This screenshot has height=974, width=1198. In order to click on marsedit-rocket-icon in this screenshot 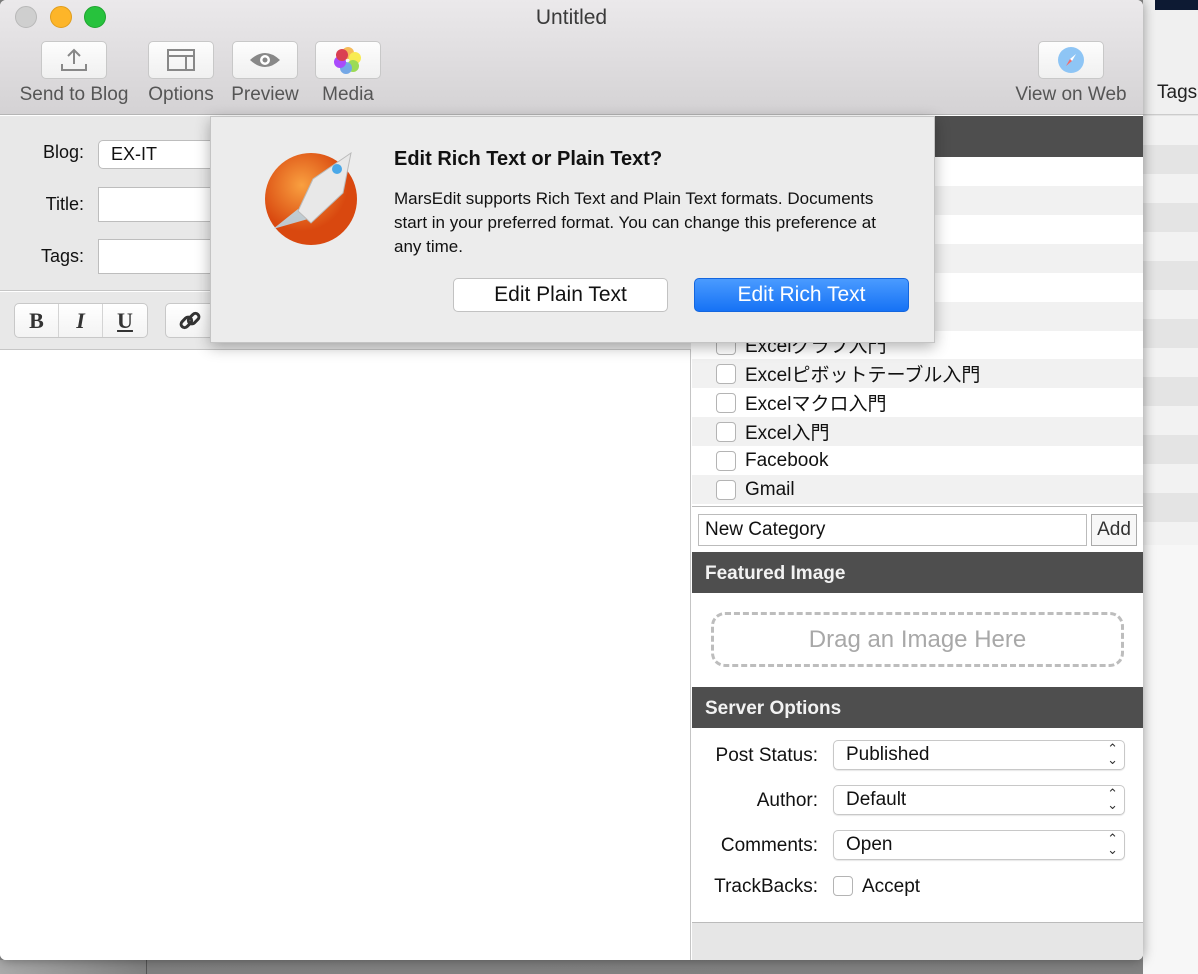, I will do `click(311, 198)`.